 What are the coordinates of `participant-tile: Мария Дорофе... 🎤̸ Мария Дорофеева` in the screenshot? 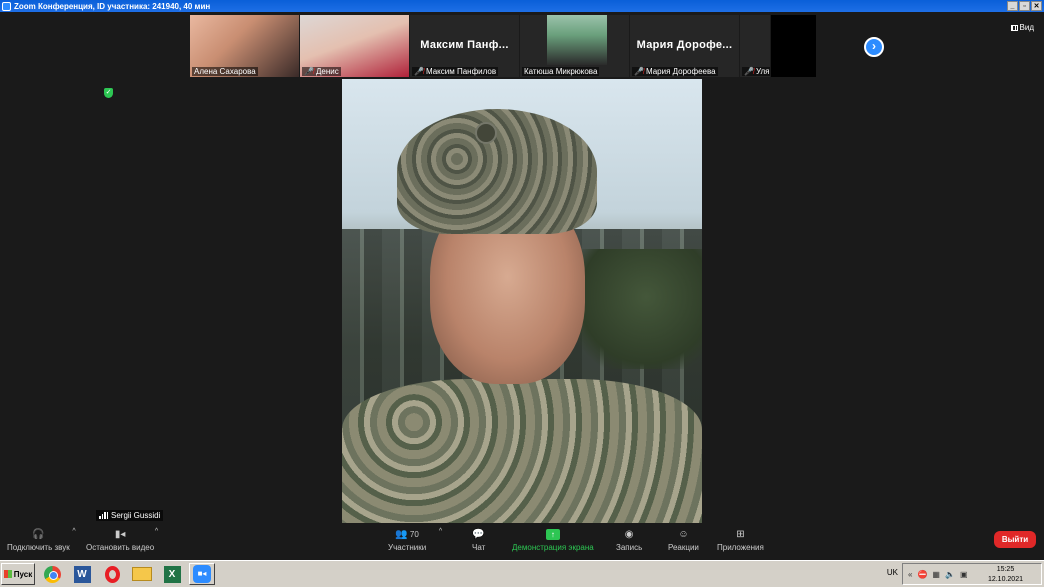 It's located at (684, 46).